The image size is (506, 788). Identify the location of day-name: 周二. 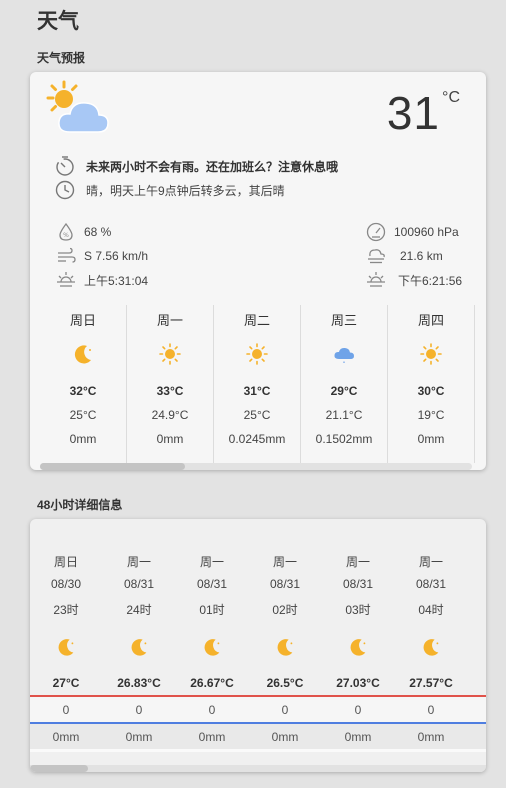
(256, 320).